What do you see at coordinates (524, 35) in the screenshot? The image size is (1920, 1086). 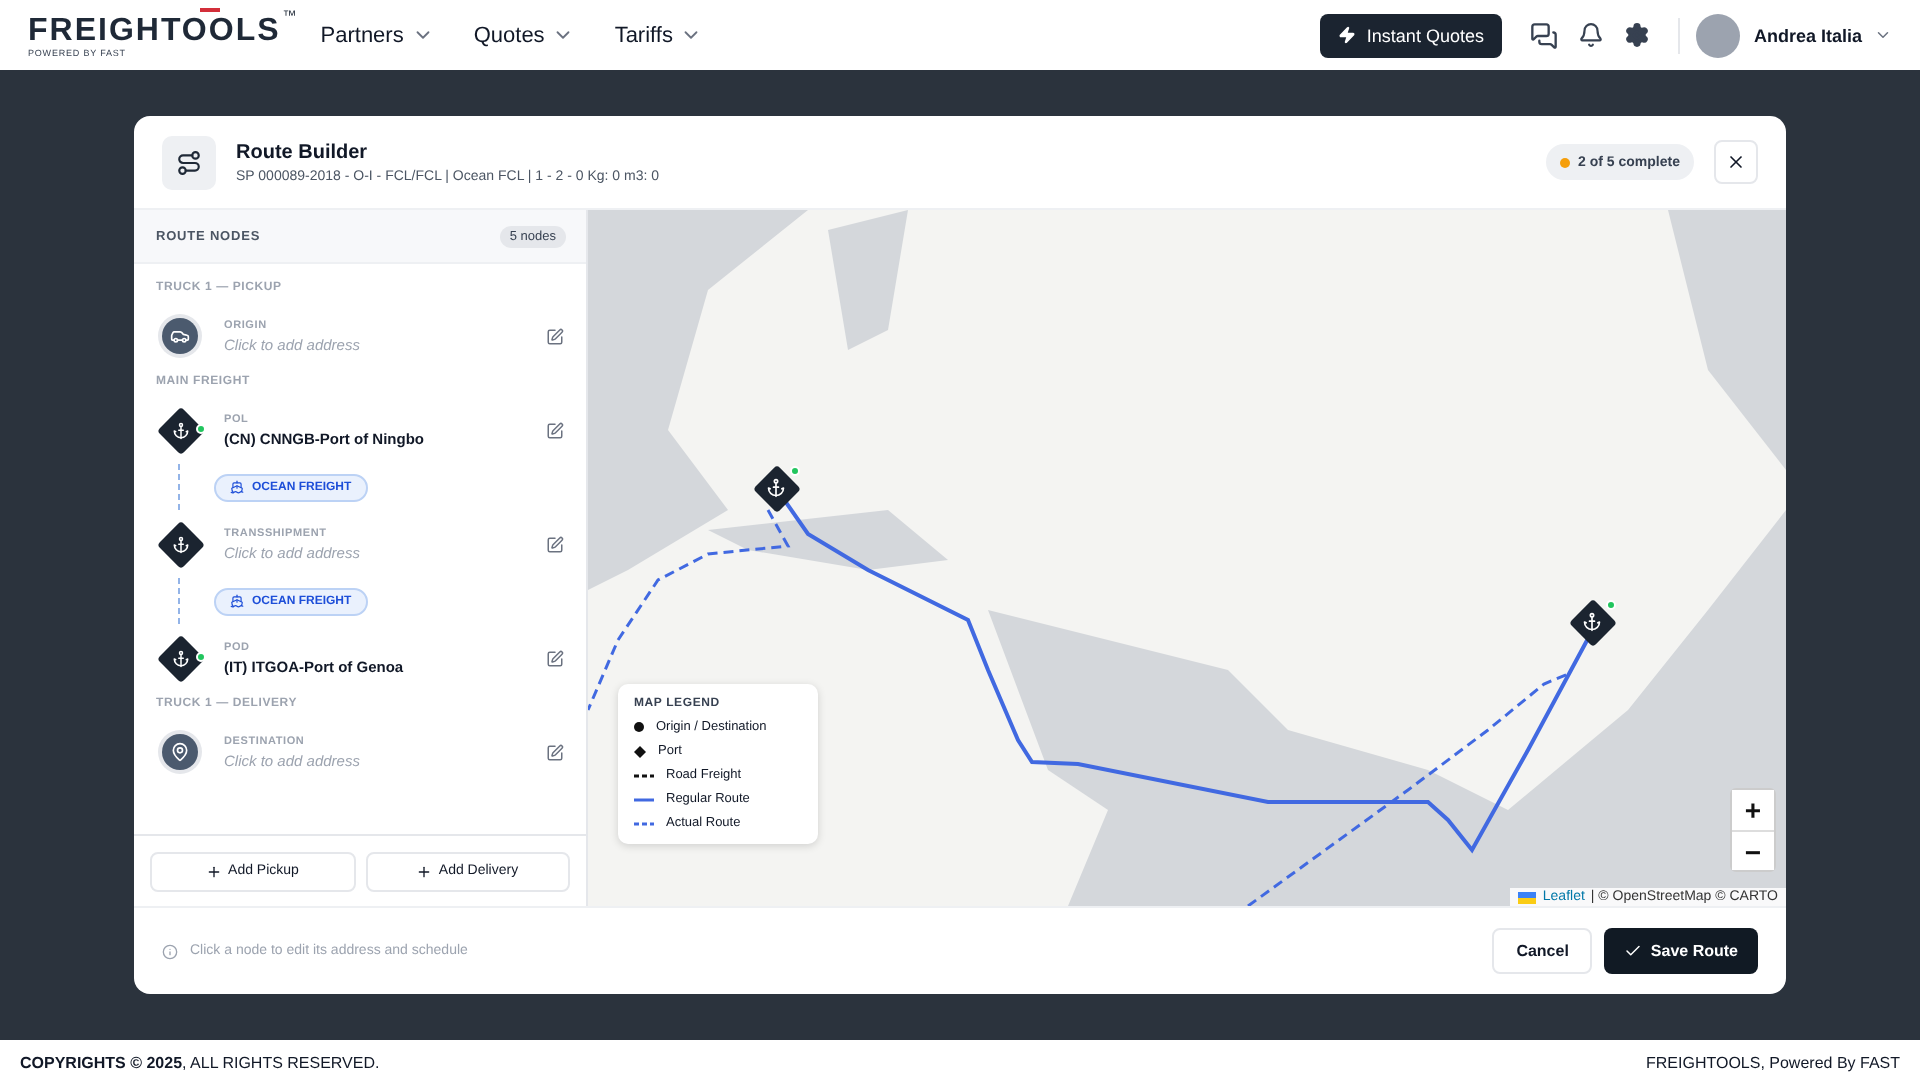 I see `nav-menu: Quotes` at bounding box center [524, 35].